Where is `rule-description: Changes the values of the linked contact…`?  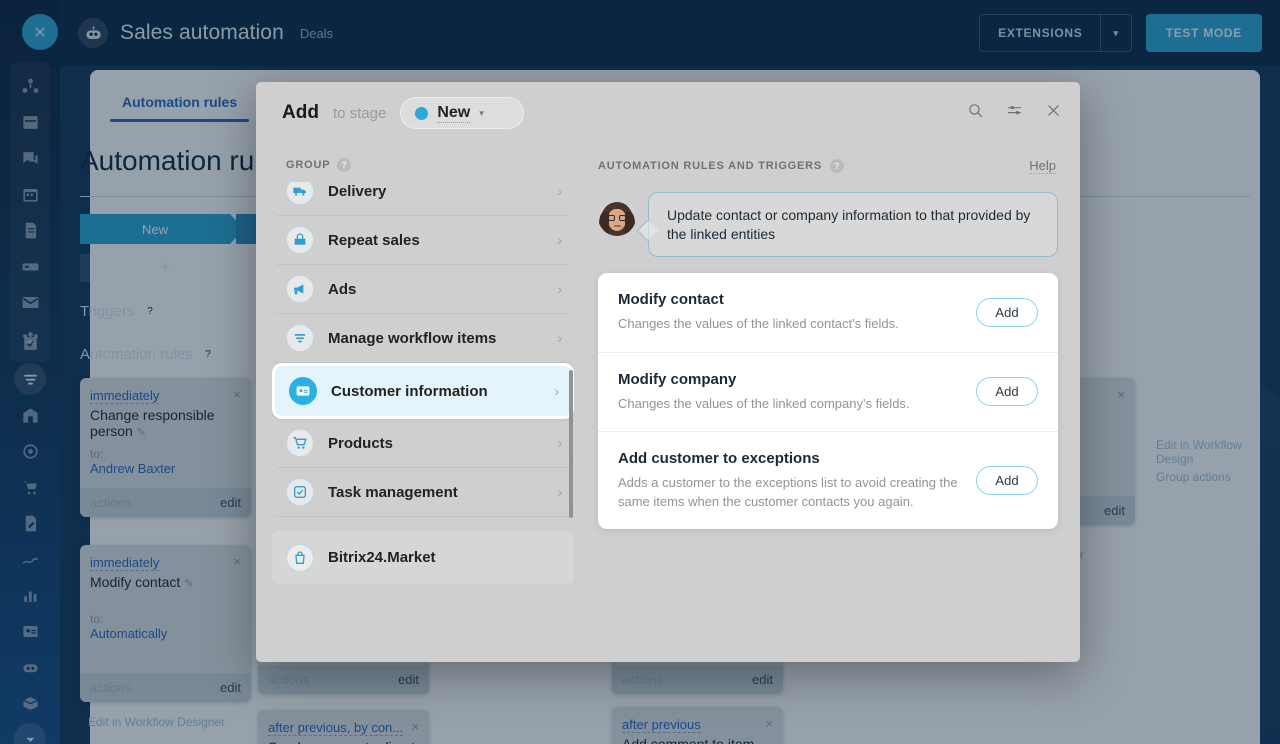
rule-description: Changes the values of the linked contact… is located at coordinates (758, 324).